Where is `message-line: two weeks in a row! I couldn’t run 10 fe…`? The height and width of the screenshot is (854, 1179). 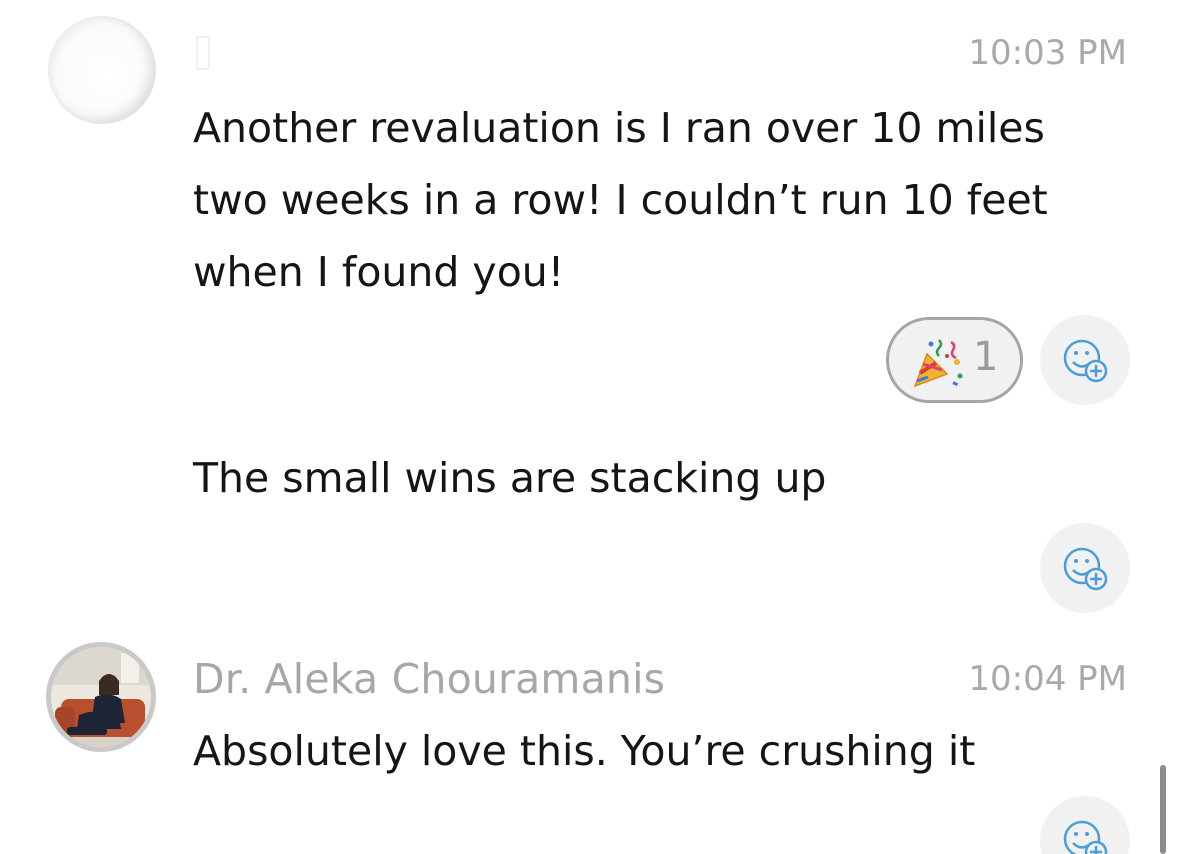
message-line: two weeks in a row! I couldn’t run 10 fe… is located at coordinates (620, 200).